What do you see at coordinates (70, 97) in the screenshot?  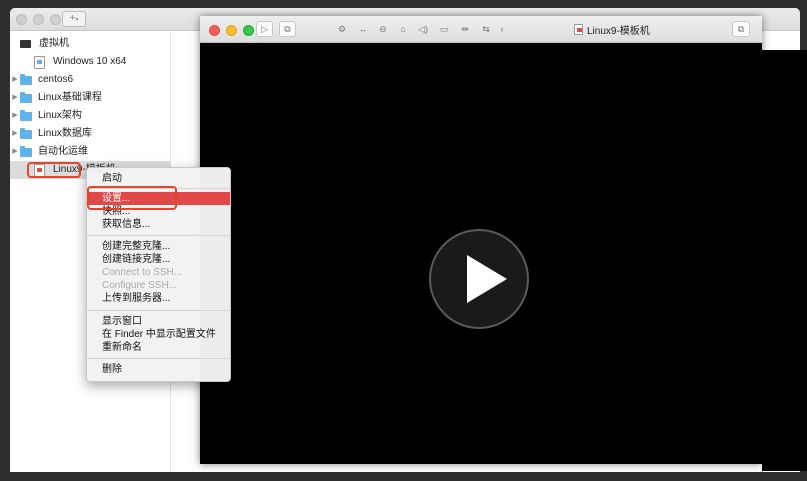 I see `sidebar-item-label: Linux基础课程` at bounding box center [70, 97].